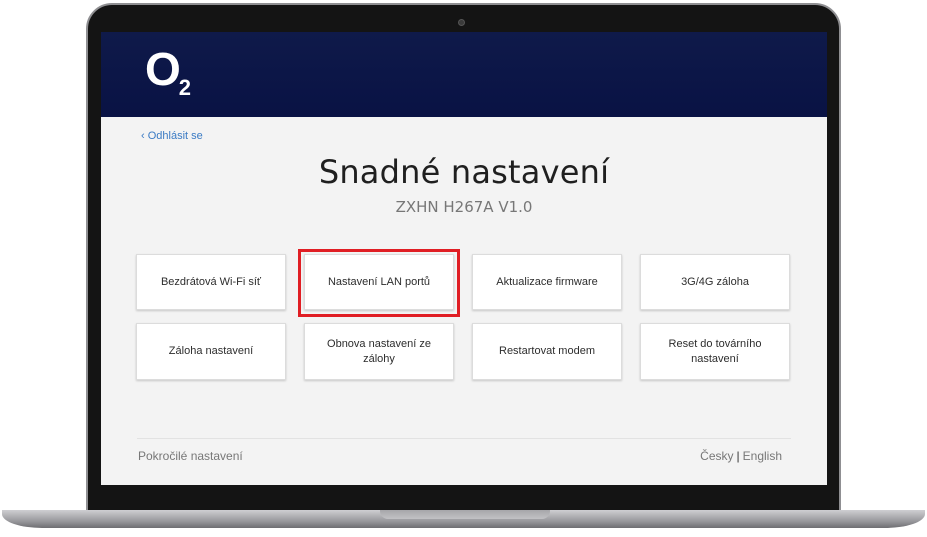 This screenshot has height=537, width=927. I want to click on tile-firmware-update: Aktualizace firmware, so click(547, 282).